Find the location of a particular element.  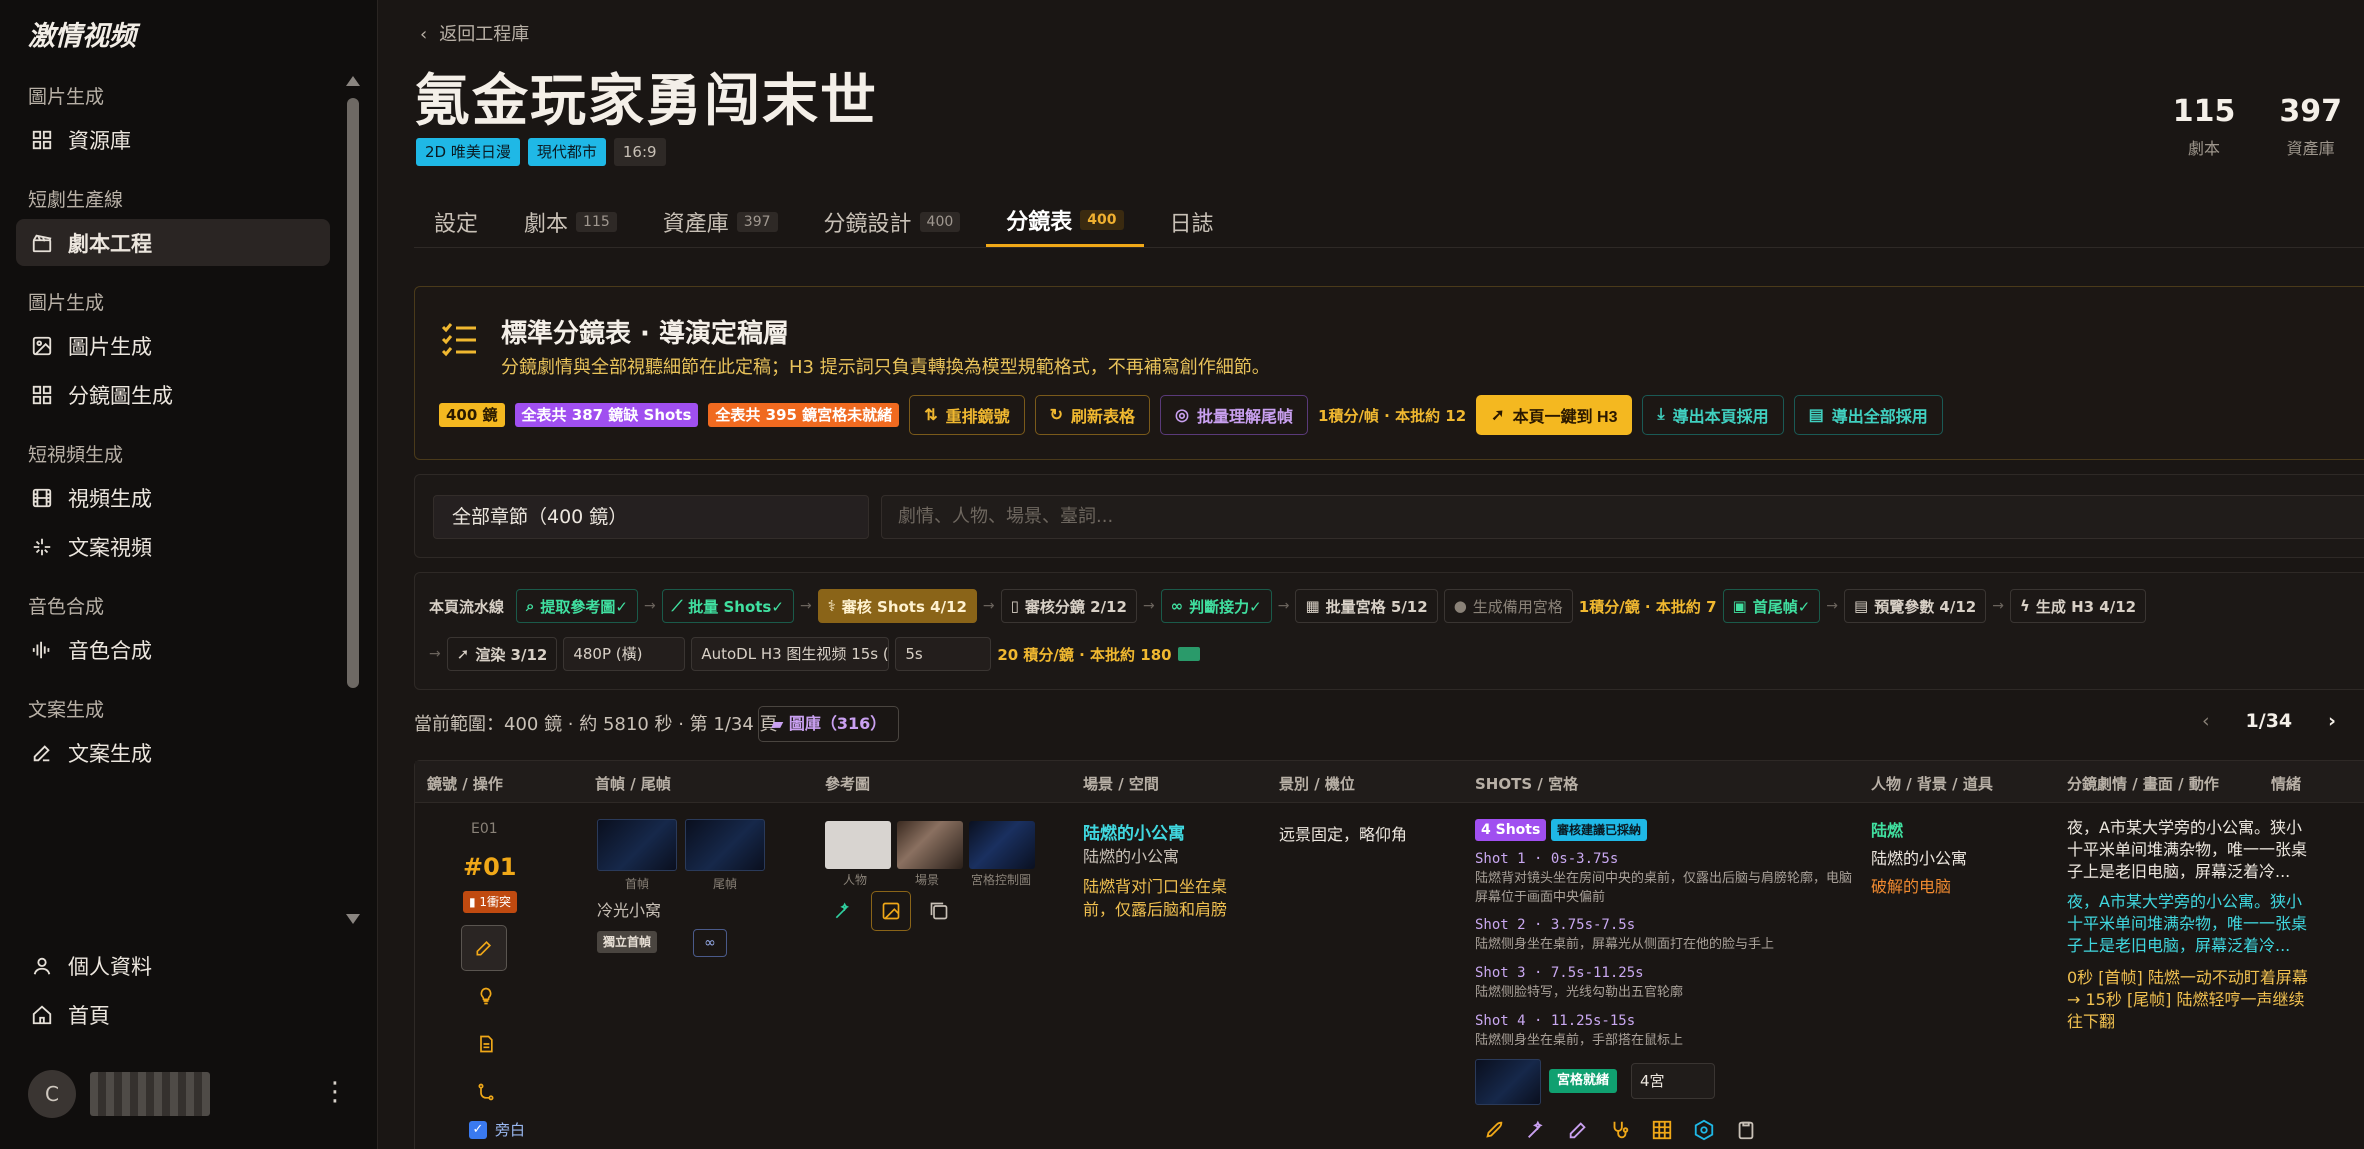

col-header: 景別 / 機位 is located at coordinates (1317, 784).